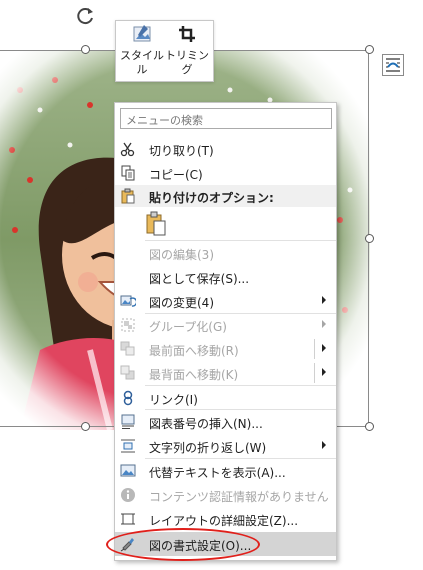 The height and width of the screenshot is (570, 423). What do you see at coordinates (181, 255) in the screenshot?
I see `menu-item-edit-picture: 図の編集(3)` at bounding box center [181, 255].